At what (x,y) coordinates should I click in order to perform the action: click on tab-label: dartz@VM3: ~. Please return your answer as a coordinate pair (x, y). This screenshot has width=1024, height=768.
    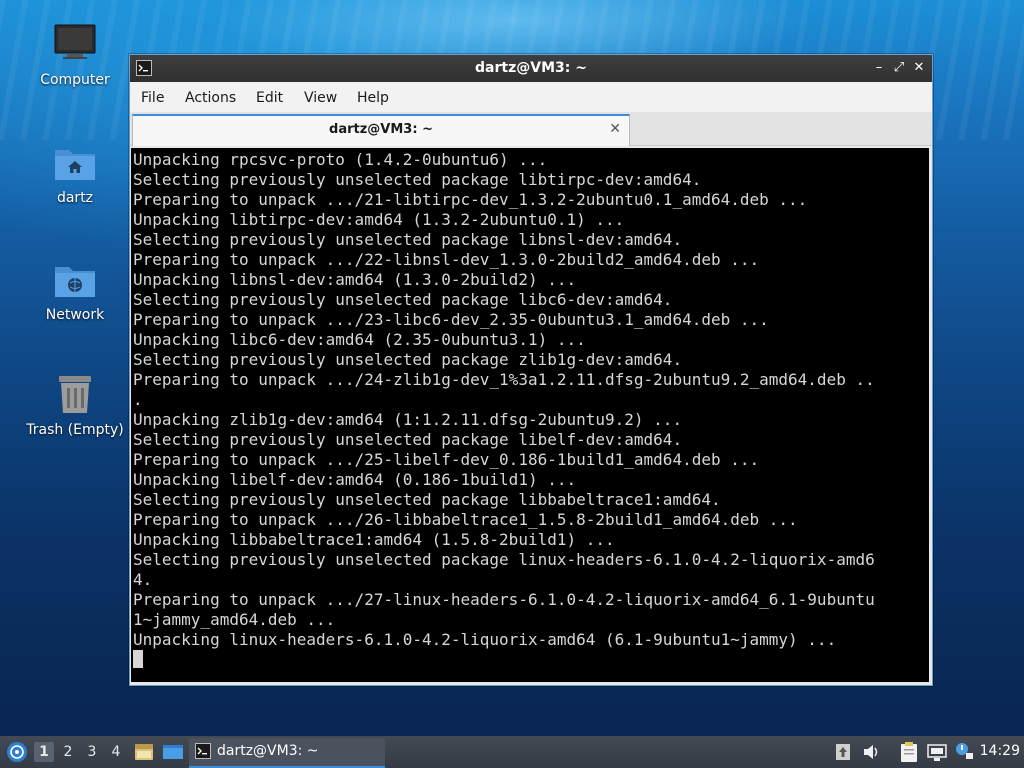
    Looking at the image, I should click on (381, 129).